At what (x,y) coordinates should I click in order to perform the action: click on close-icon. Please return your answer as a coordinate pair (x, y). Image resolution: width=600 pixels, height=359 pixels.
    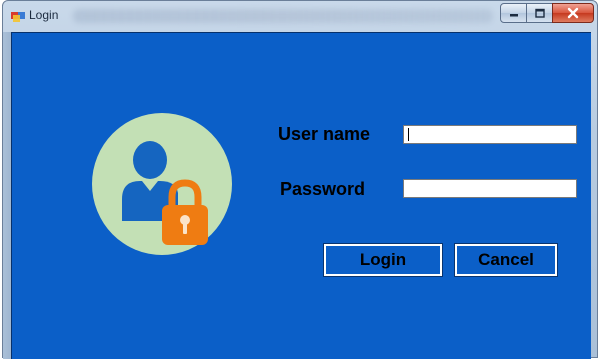
    Looking at the image, I should click on (573, 13).